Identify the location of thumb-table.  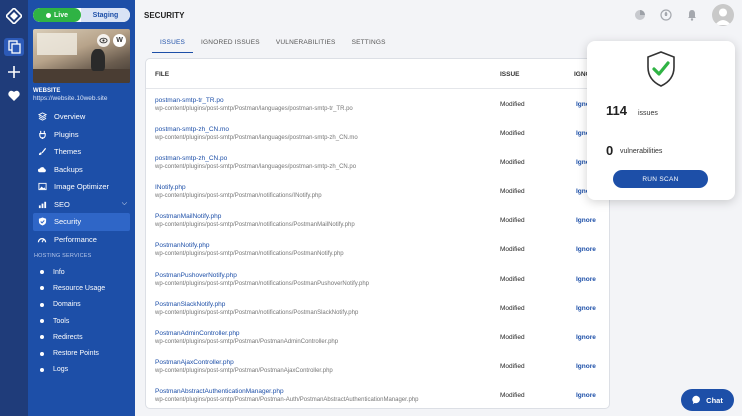
(81, 76).